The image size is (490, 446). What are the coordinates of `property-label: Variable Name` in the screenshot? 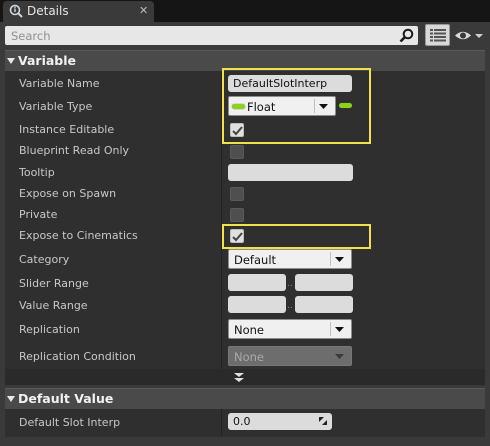 It's located at (59, 83).